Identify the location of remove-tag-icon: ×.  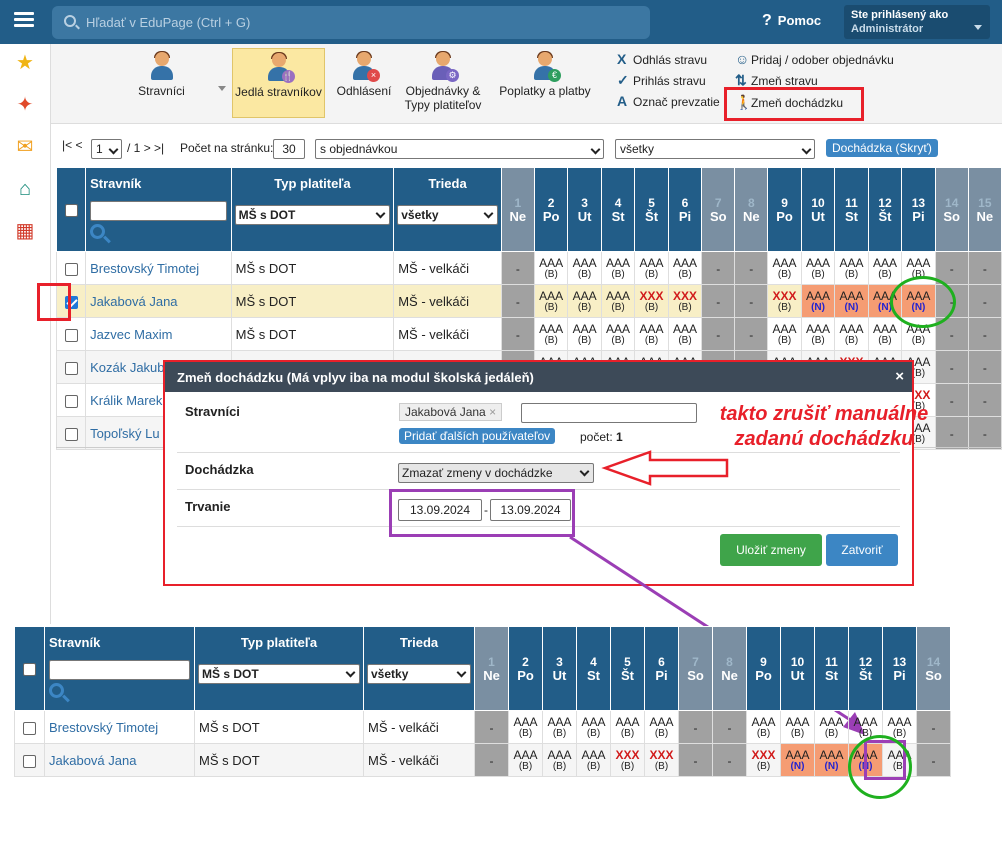
(492, 412).